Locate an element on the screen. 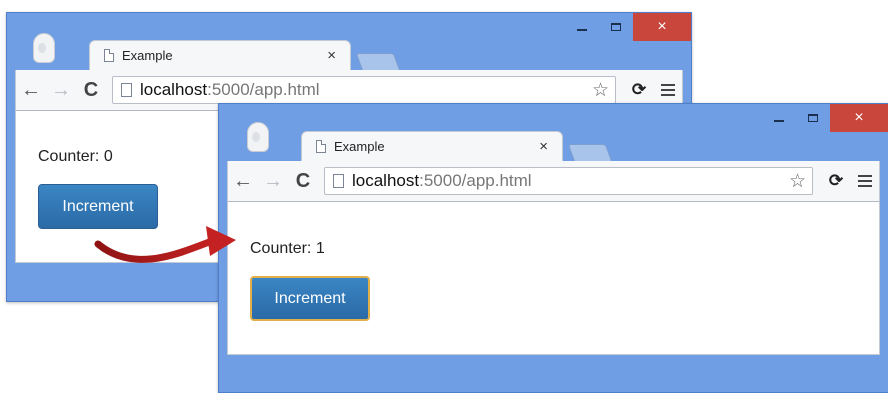 The height and width of the screenshot is (393, 888). increment-button: Increment is located at coordinates (310, 298).